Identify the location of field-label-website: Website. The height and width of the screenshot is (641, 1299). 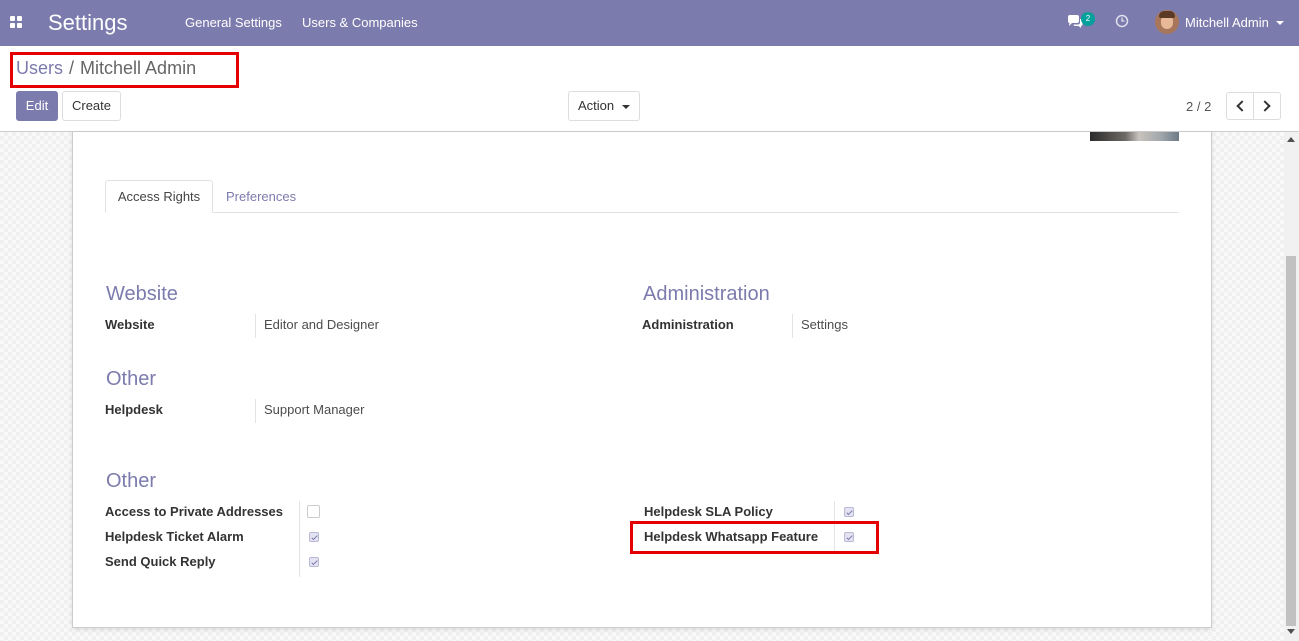
(130, 324).